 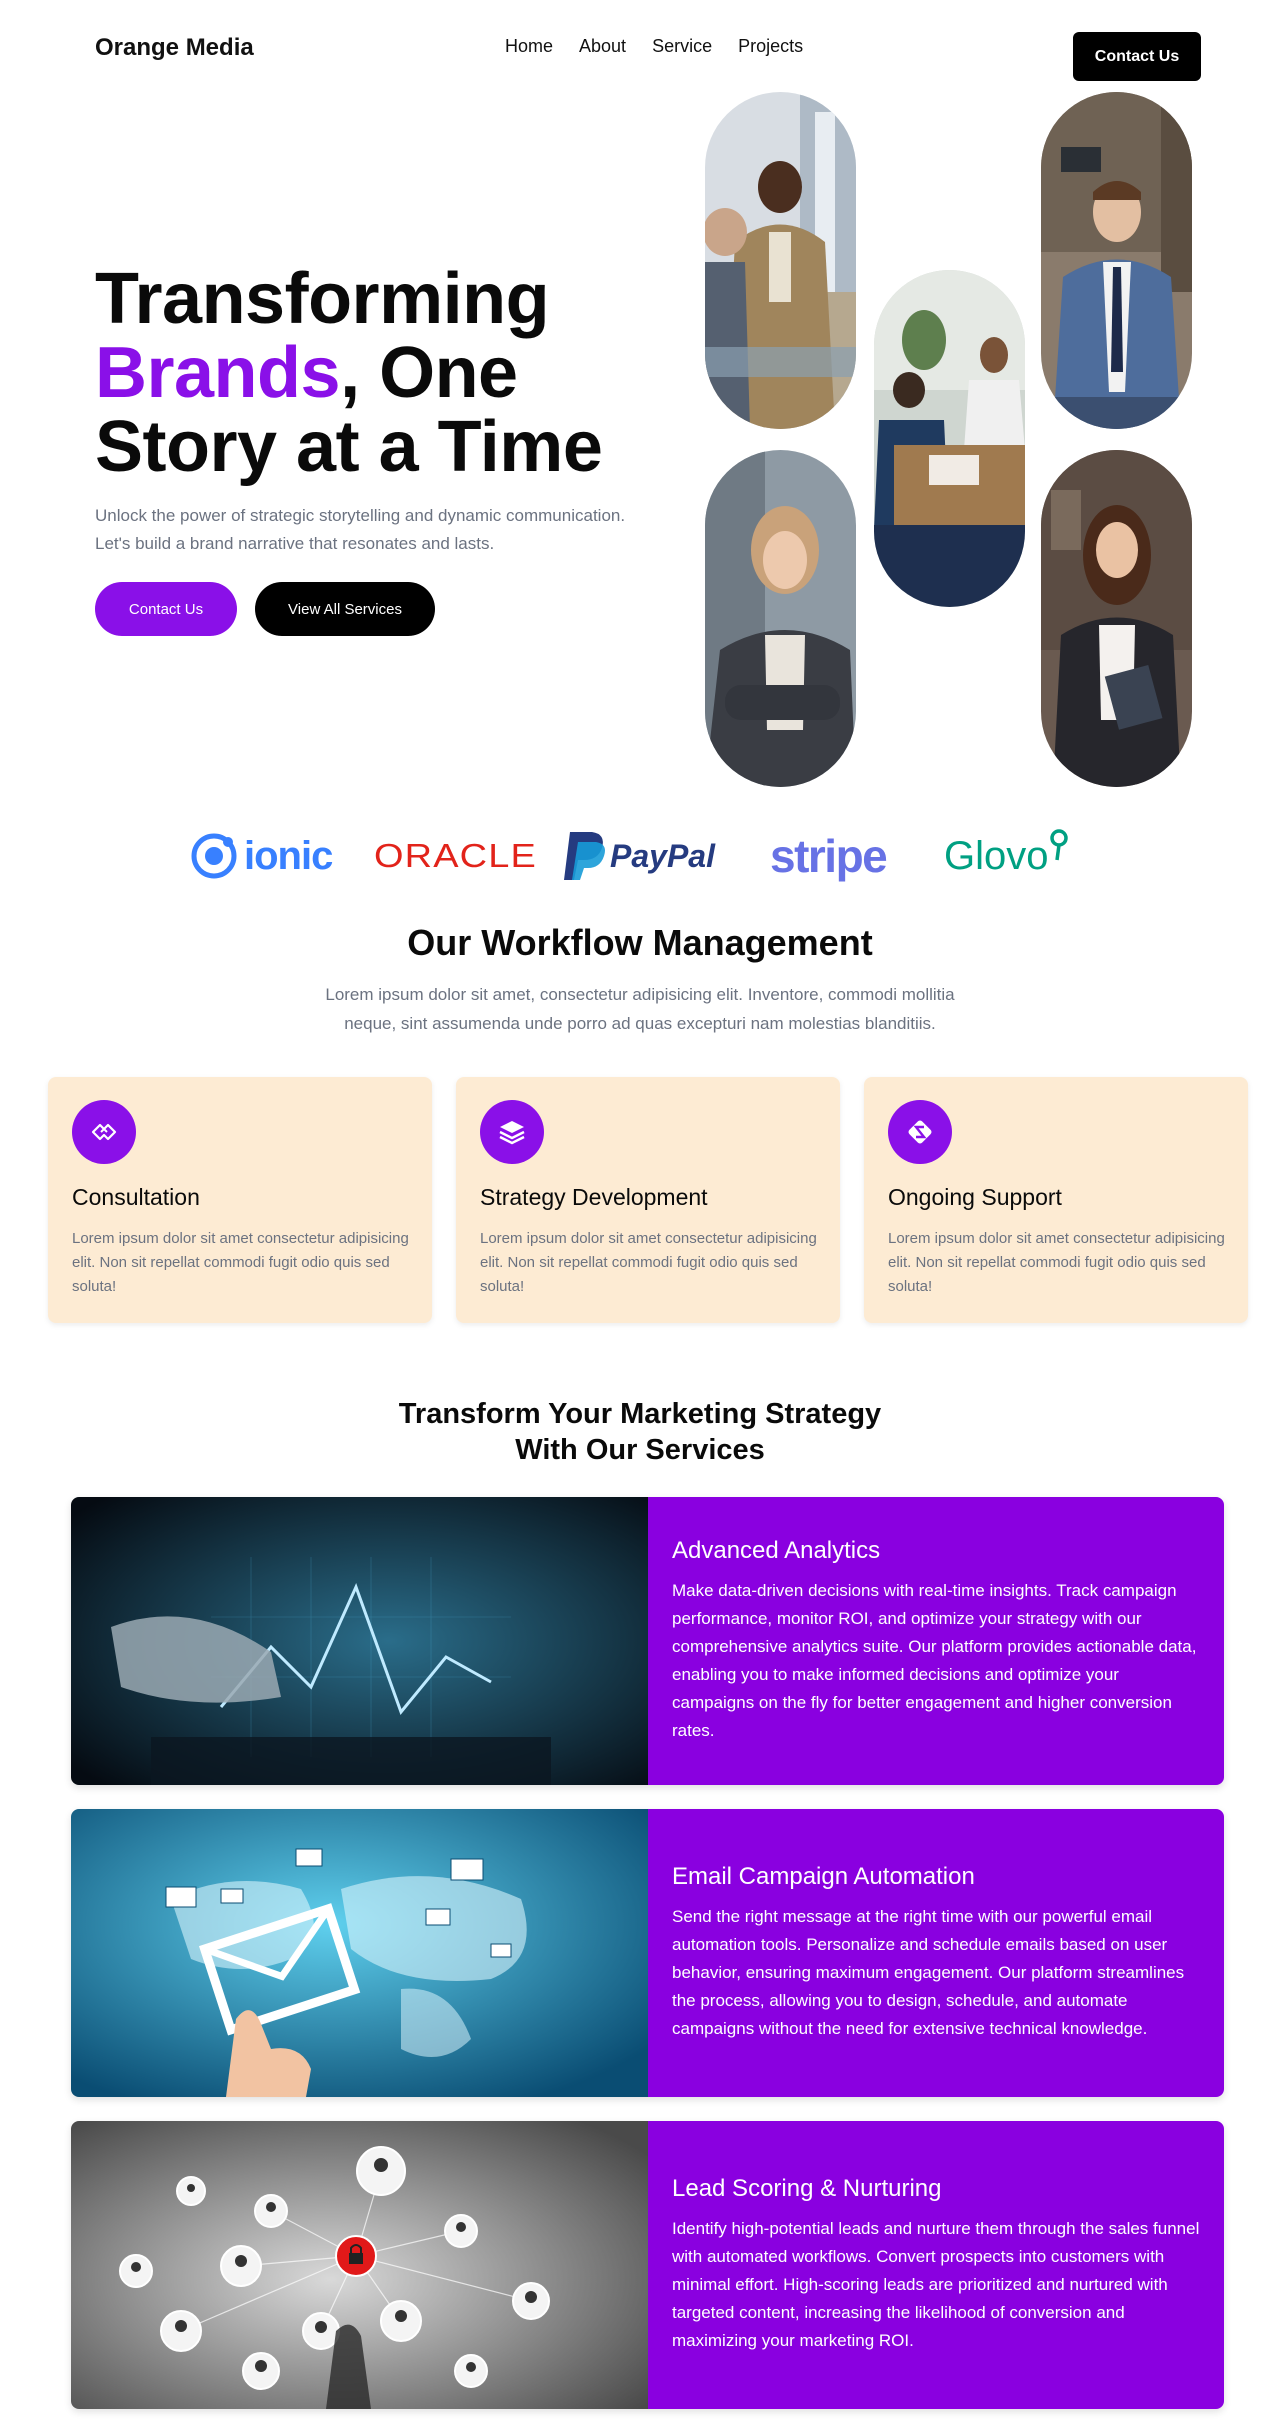 I want to click on ionic-icon, so click(x=214, y=856).